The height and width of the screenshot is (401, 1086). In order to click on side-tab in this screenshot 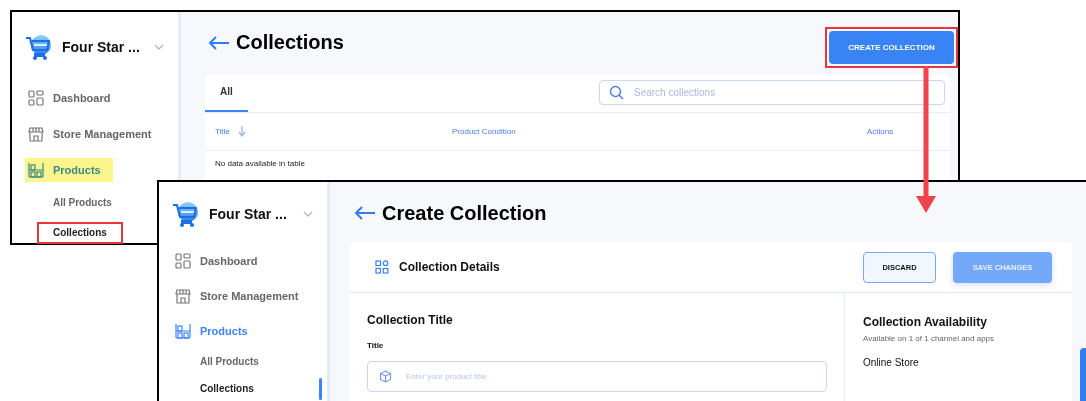, I will do `click(1083, 374)`.